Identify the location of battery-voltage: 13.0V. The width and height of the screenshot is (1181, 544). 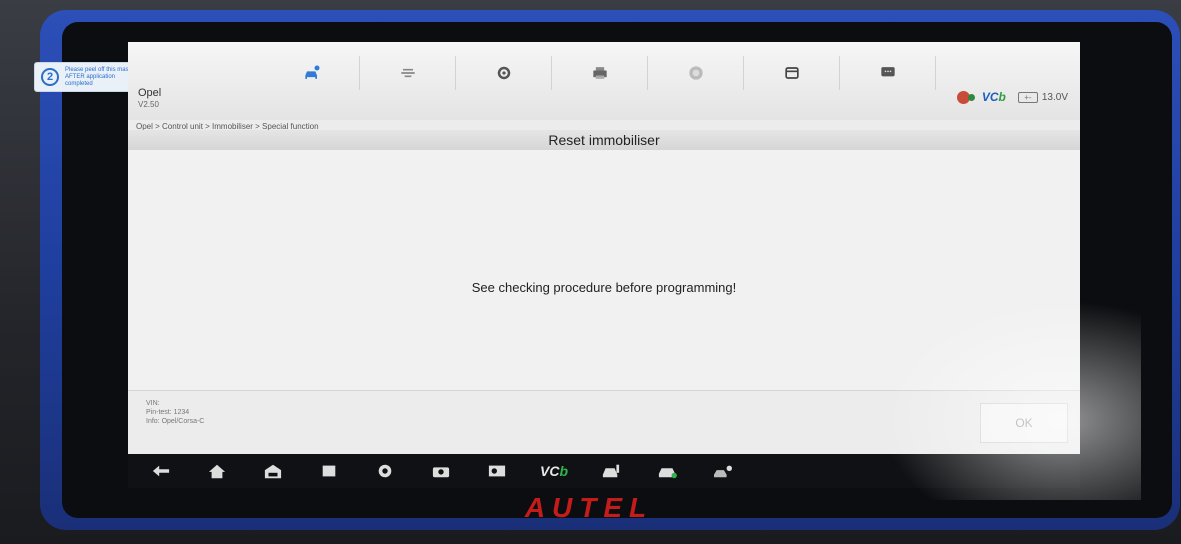
(1054, 97).